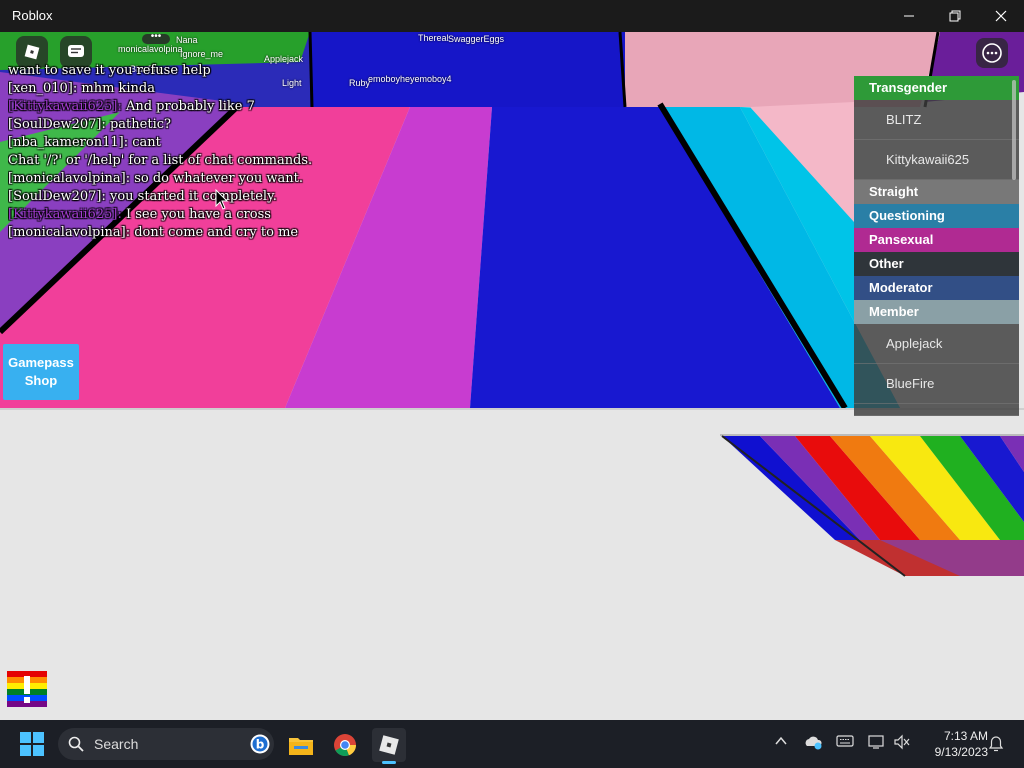  I want to click on notification-bell-icon, so click(996, 744).